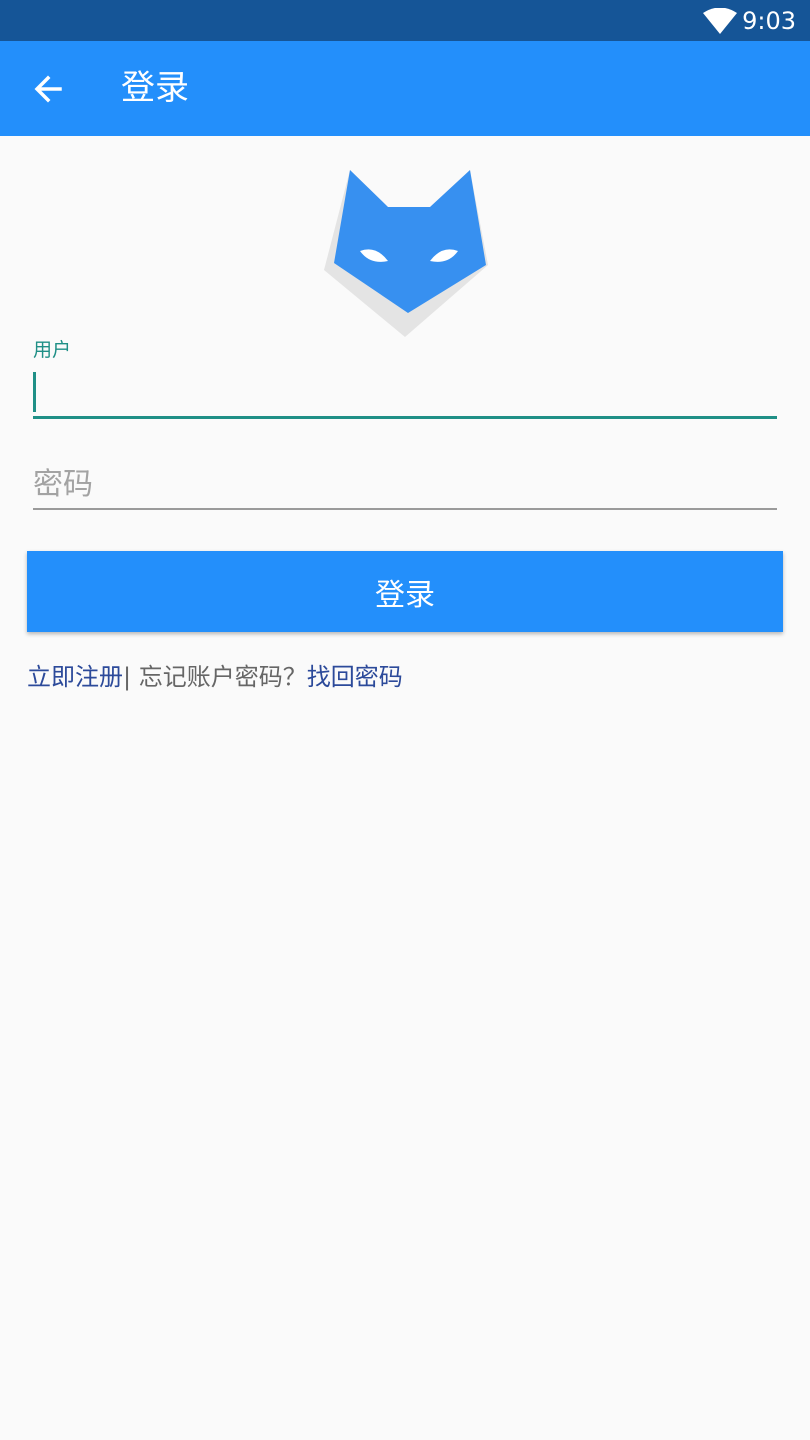 Image resolution: width=810 pixels, height=1440 pixels. Describe the element at coordinates (406, 253) in the screenshot. I see `fox-logo-icon` at that location.